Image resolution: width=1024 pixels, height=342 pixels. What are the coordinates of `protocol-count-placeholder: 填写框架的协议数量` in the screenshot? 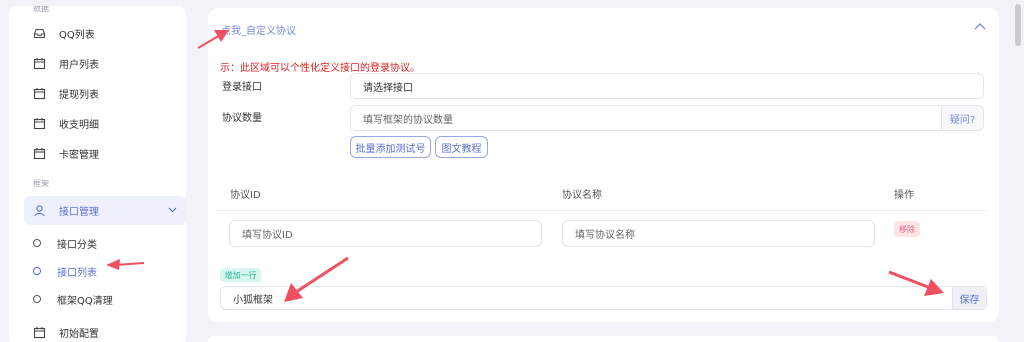 It's located at (408, 120).